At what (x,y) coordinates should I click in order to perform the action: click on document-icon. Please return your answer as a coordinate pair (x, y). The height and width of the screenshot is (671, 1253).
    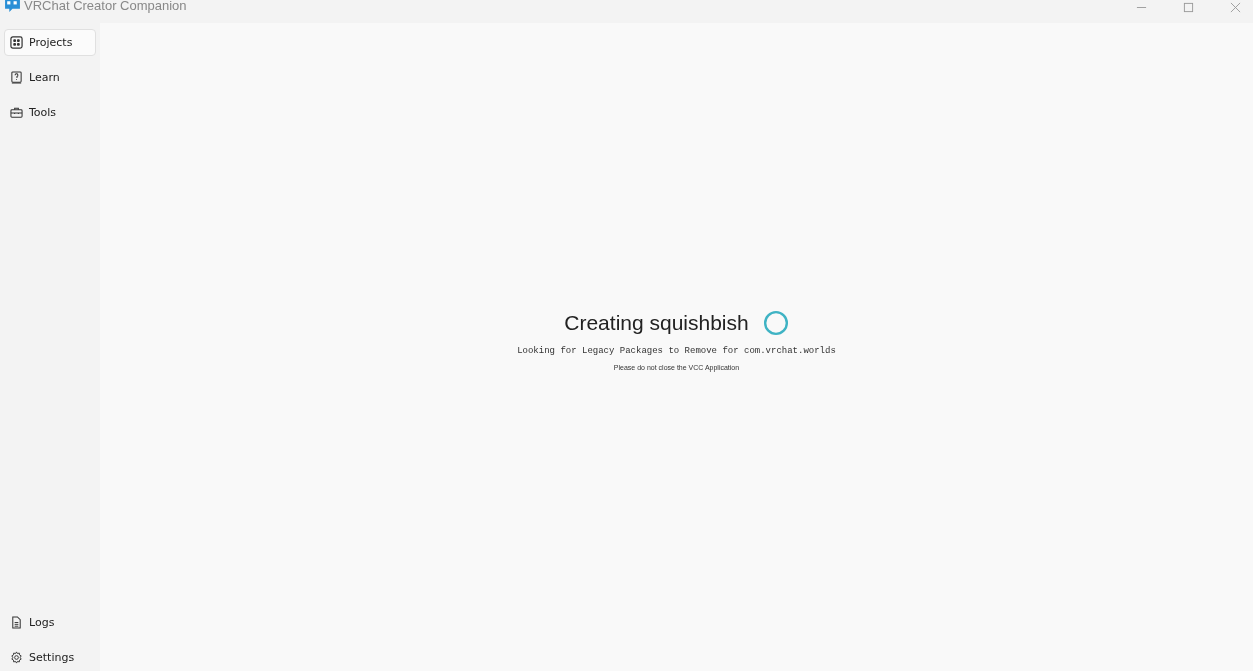
    Looking at the image, I should click on (16, 622).